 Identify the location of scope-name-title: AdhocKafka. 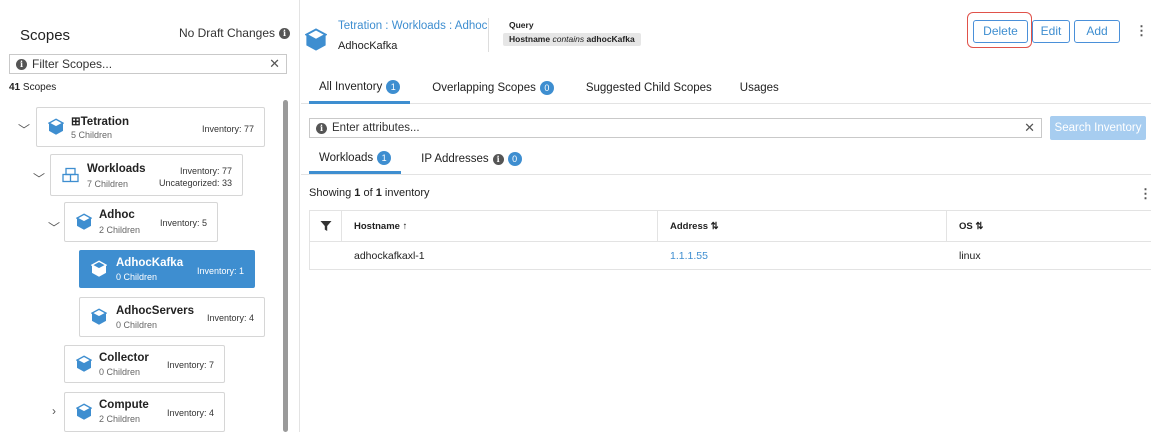
(368, 46).